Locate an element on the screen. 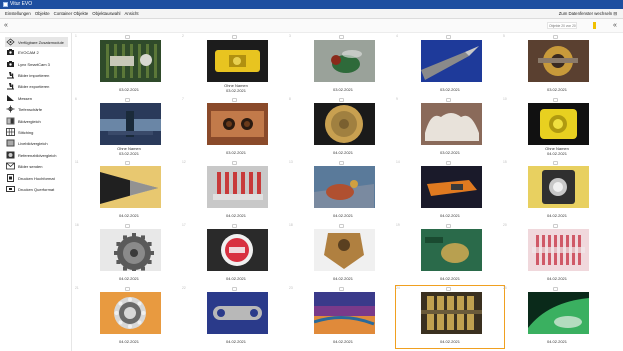 Image resolution: width=623 pixels, height=351 pixels. gallery-item: 13 04.02.2021 is located at coordinates (343, 191).